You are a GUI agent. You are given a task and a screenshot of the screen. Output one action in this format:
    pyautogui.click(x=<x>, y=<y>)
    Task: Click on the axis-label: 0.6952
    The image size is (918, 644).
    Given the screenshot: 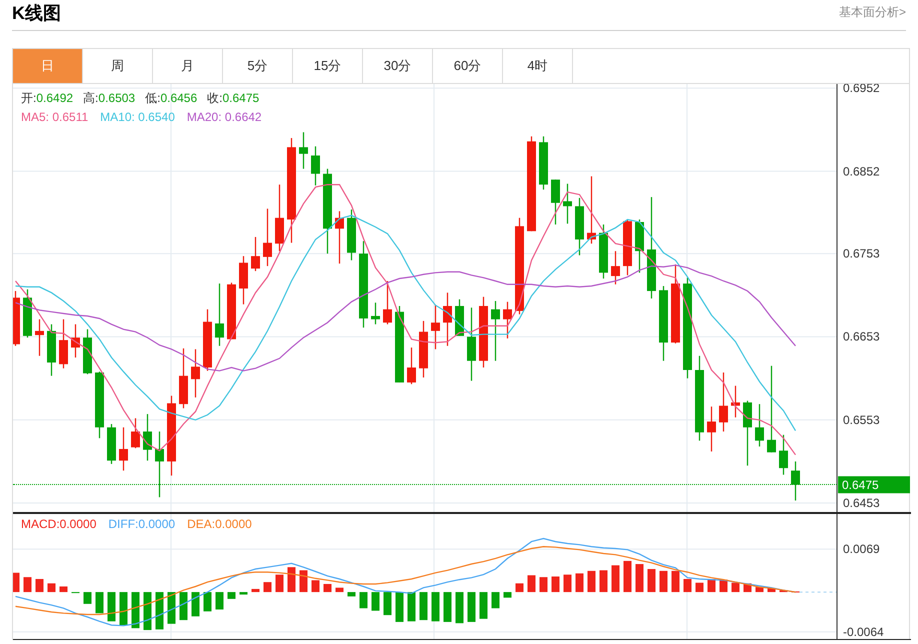 What is the action you would take?
    pyautogui.click(x=861, y=90)
    